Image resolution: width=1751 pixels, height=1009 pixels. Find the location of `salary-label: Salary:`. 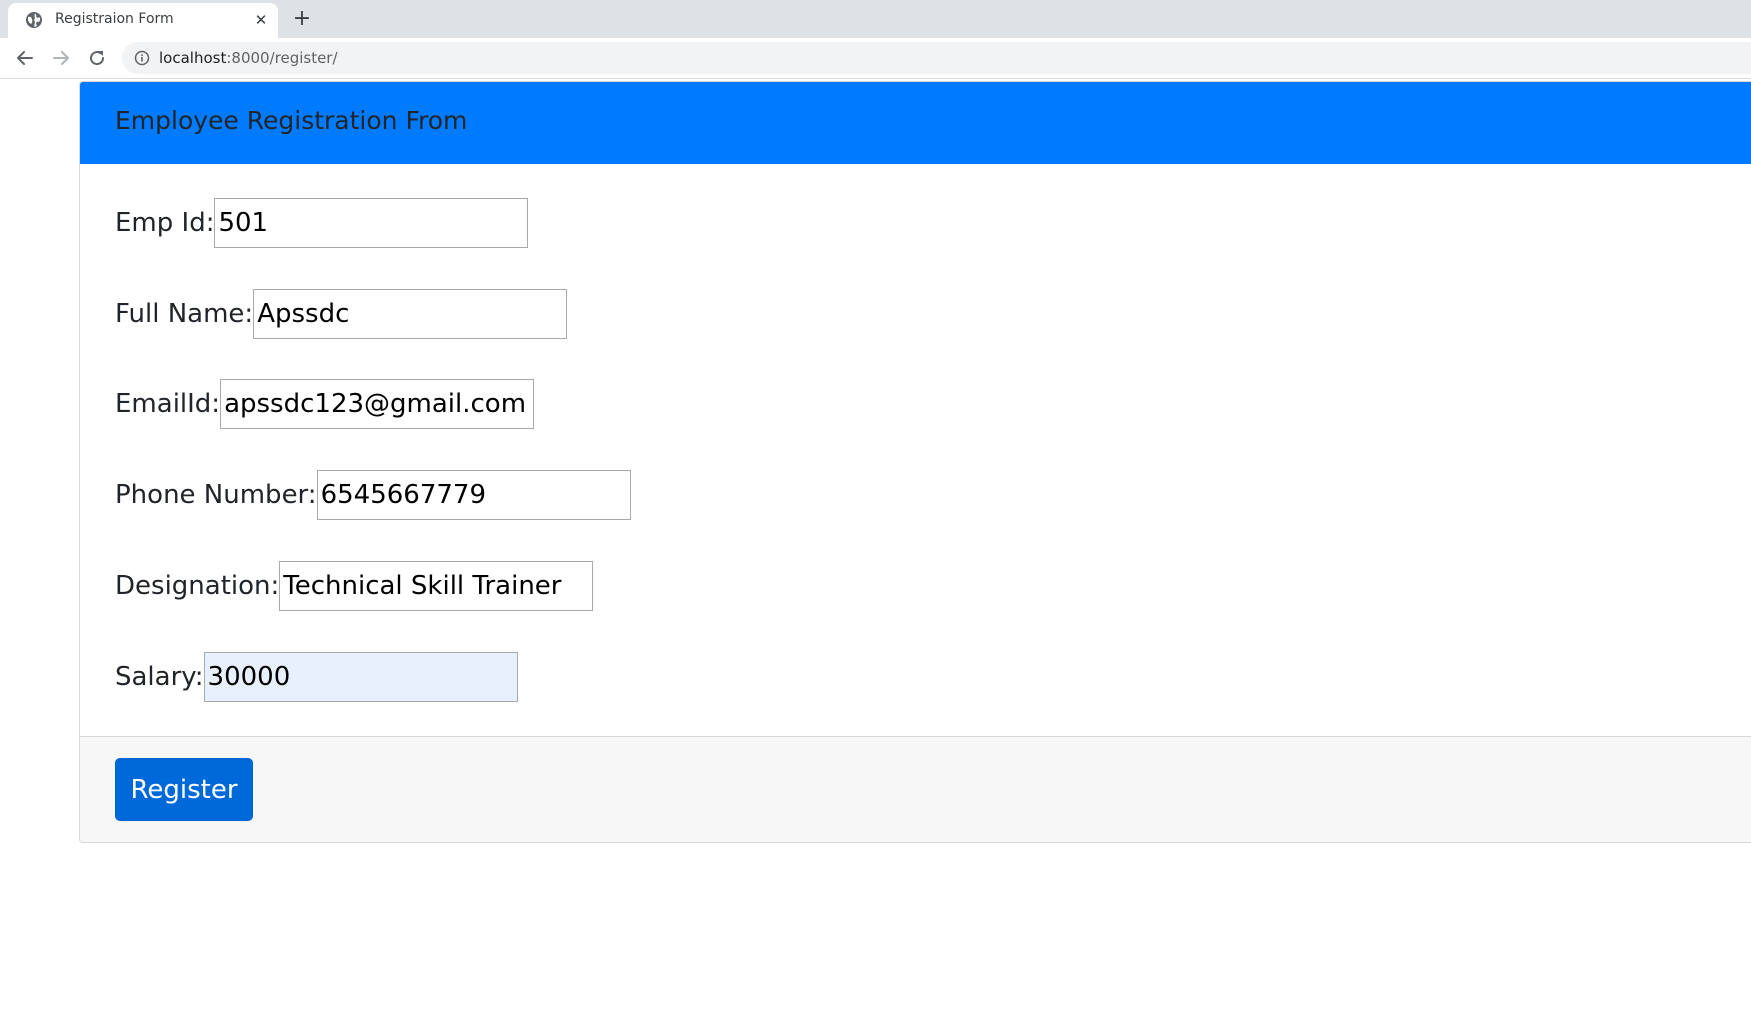

salary-label: Salary: is located at coordinates (159, 677).